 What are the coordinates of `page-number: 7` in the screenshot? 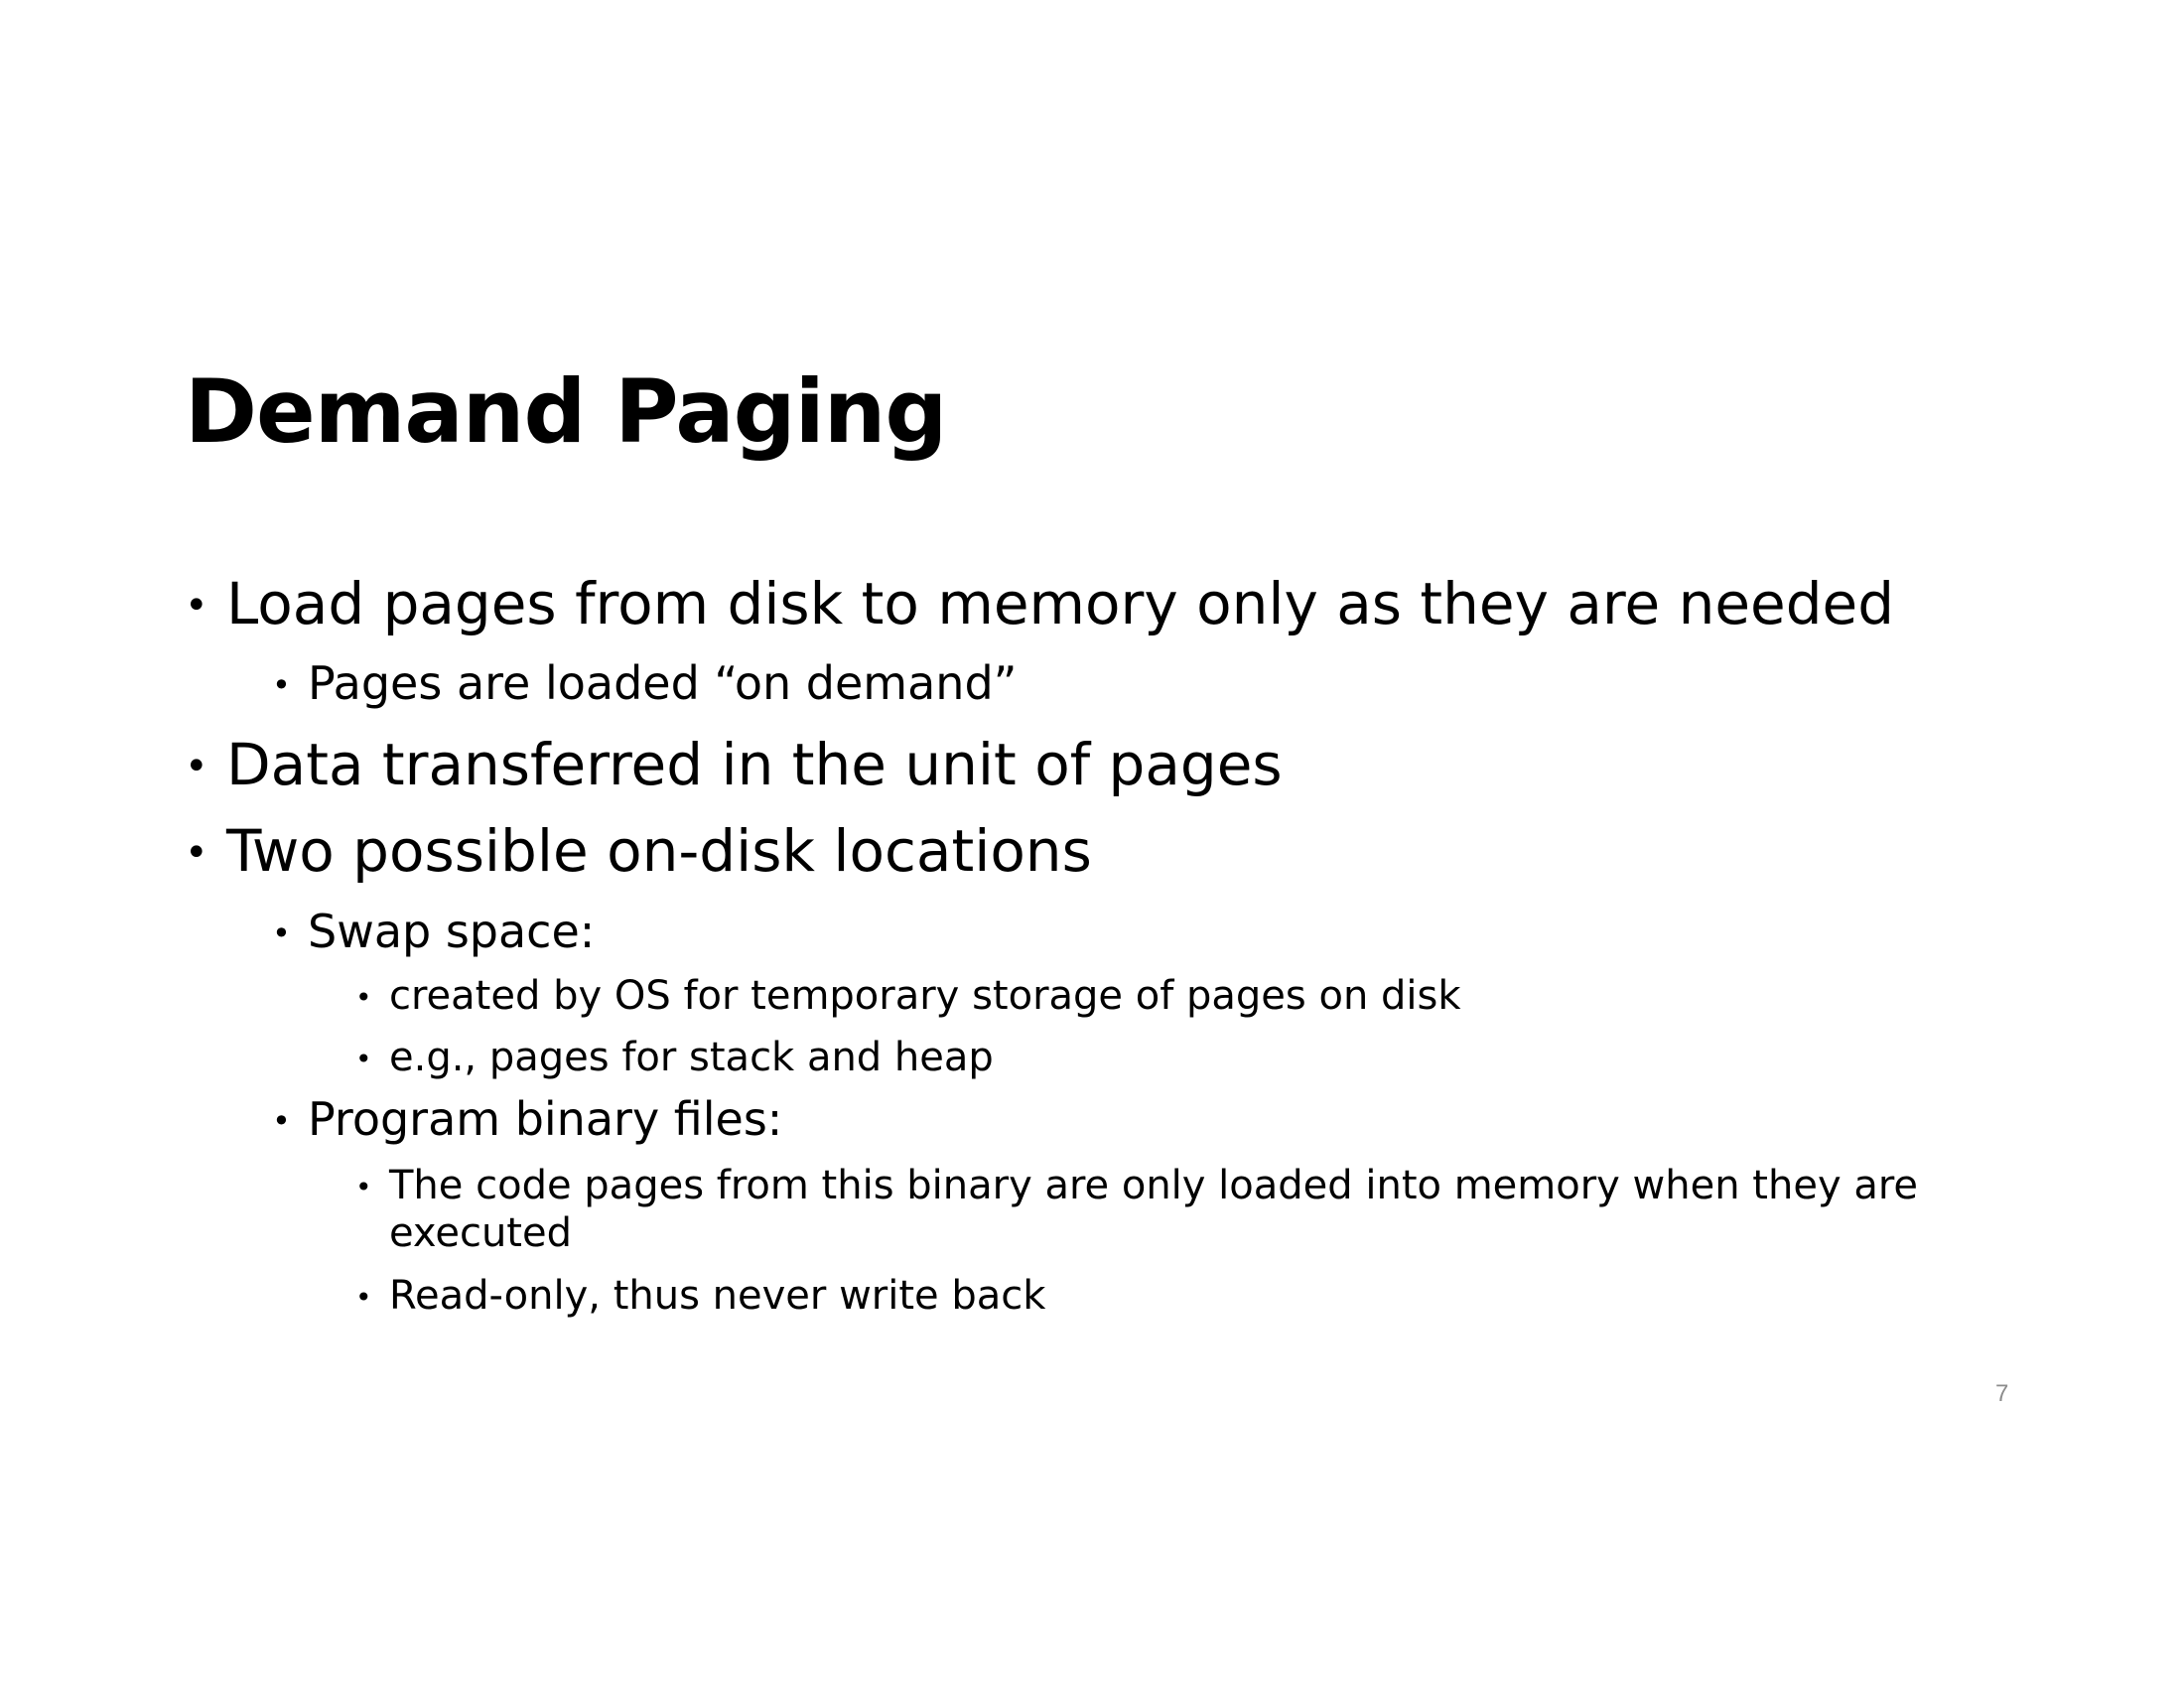 It's located at (2002, 1393).